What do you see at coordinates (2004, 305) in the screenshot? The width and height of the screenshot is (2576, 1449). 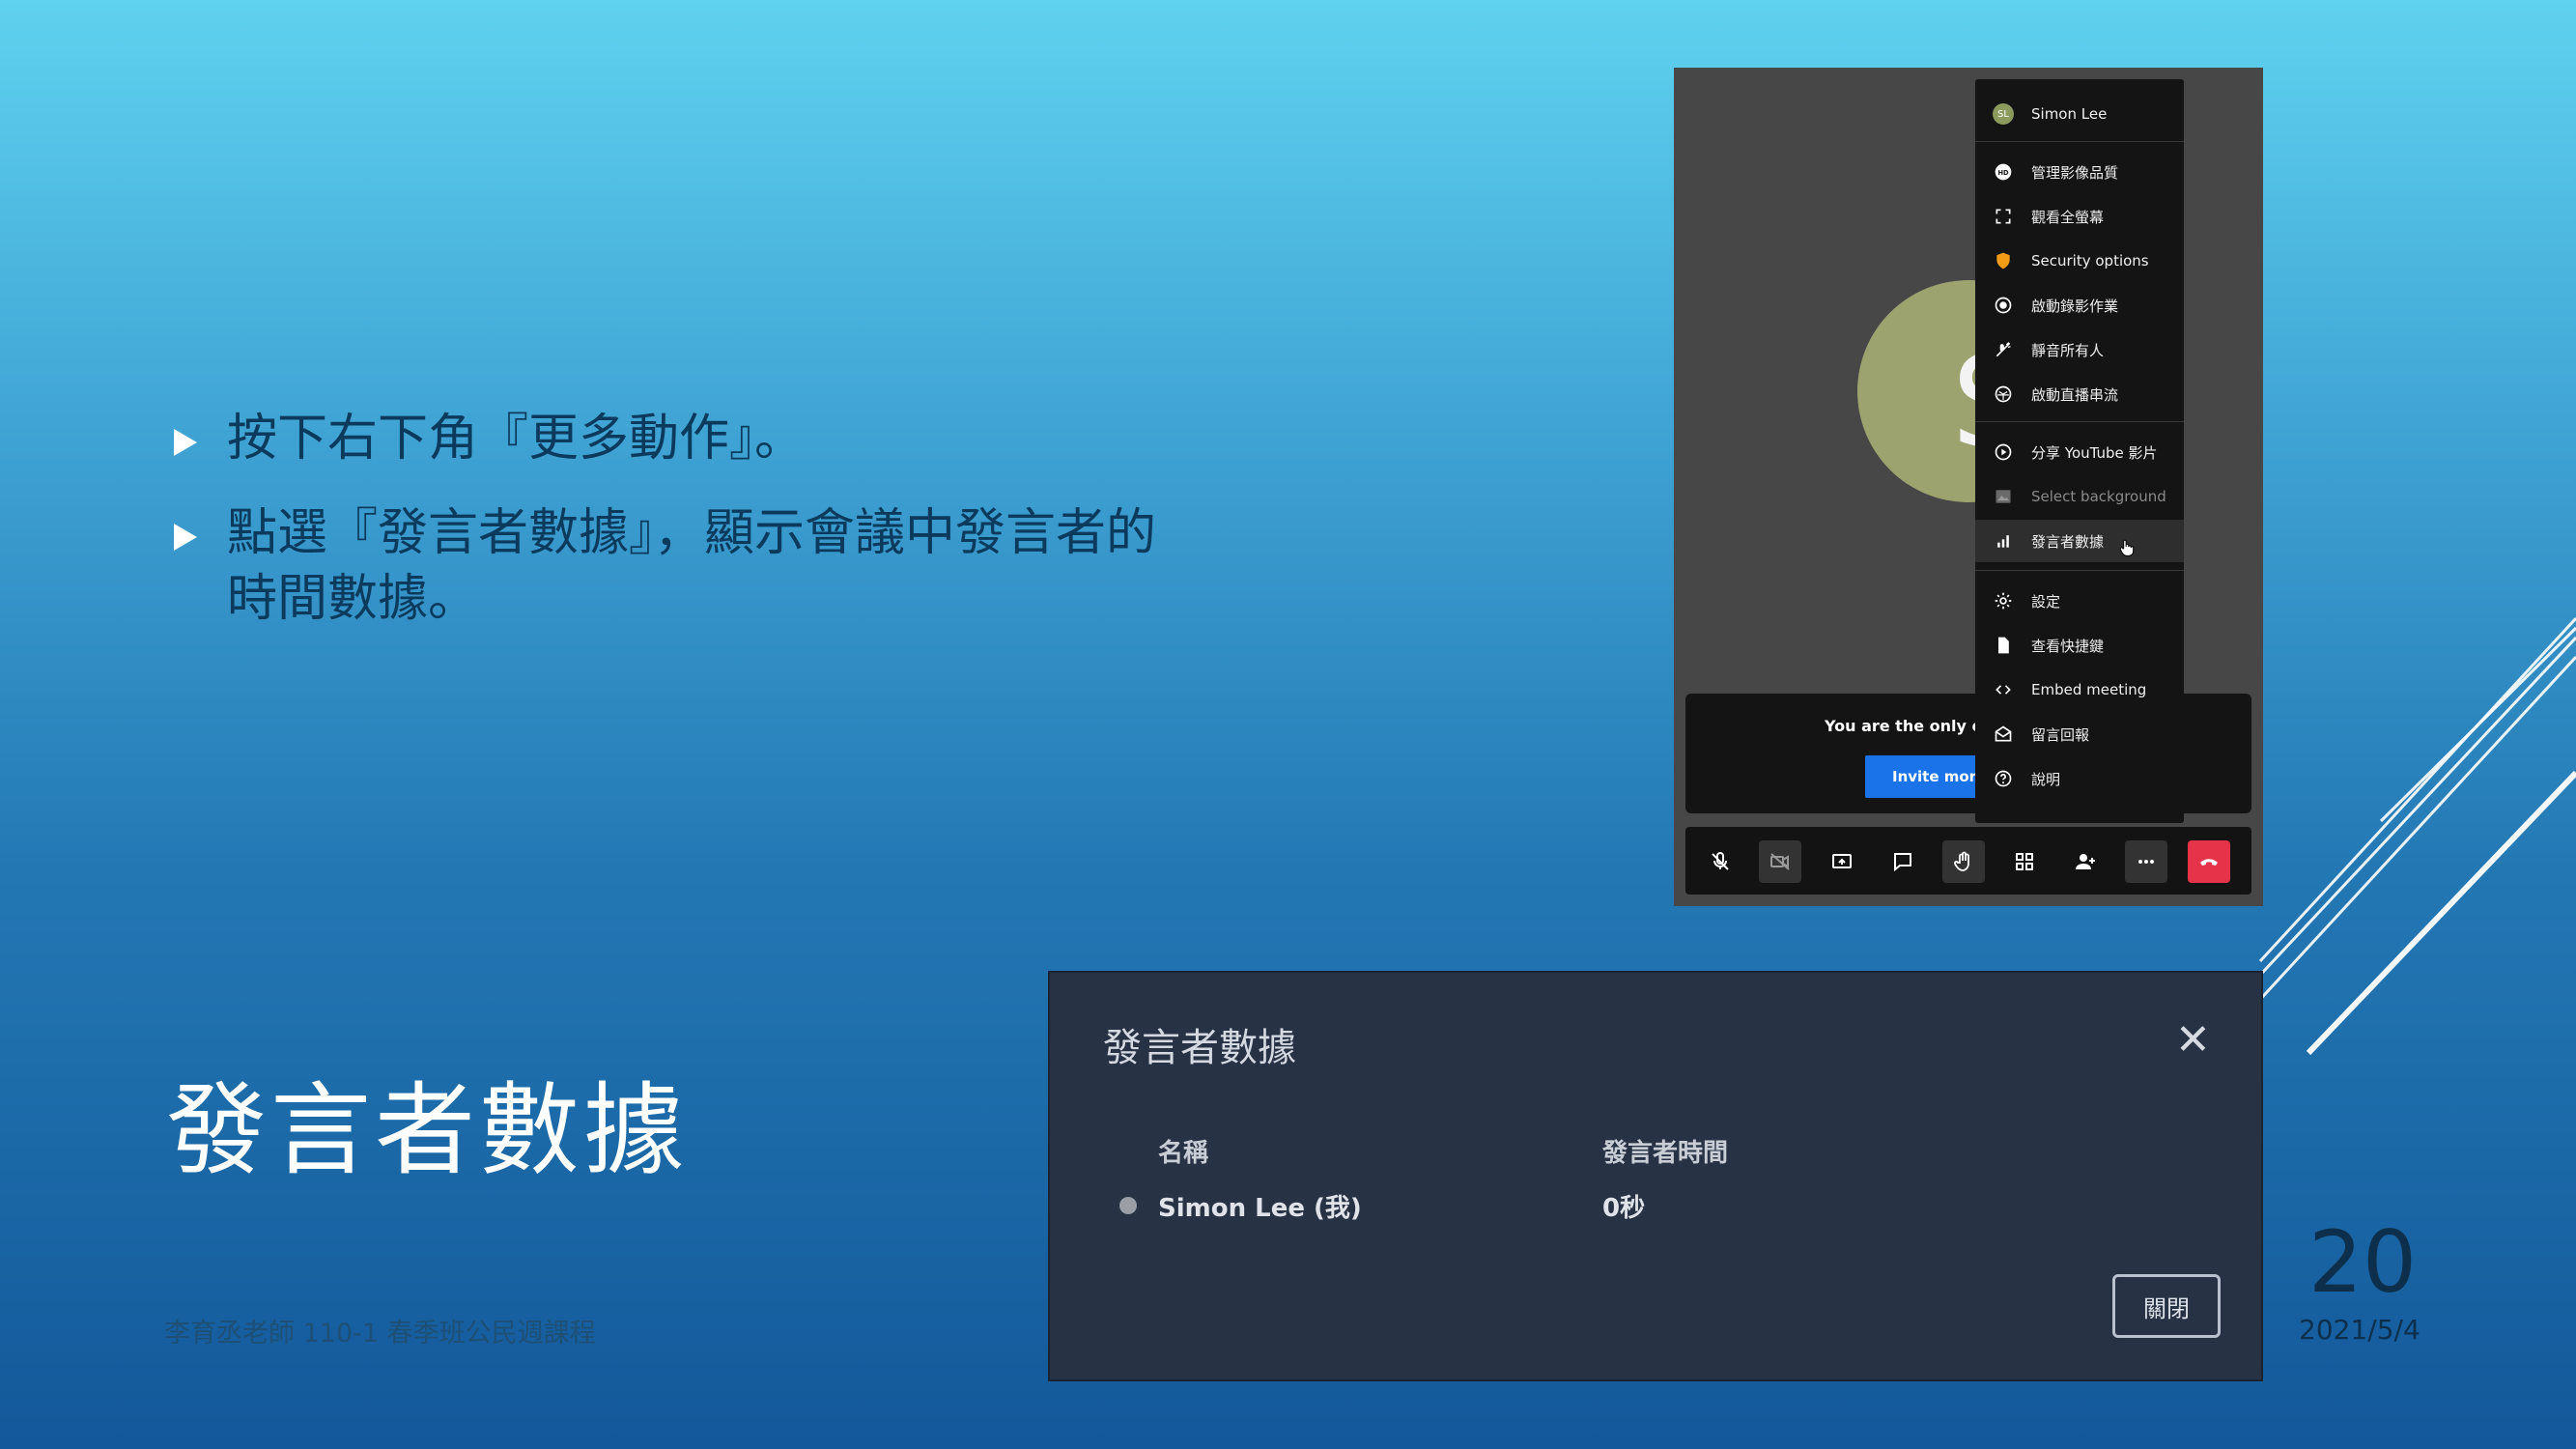 I see `record-icon` at bounding box center [2004, 305].